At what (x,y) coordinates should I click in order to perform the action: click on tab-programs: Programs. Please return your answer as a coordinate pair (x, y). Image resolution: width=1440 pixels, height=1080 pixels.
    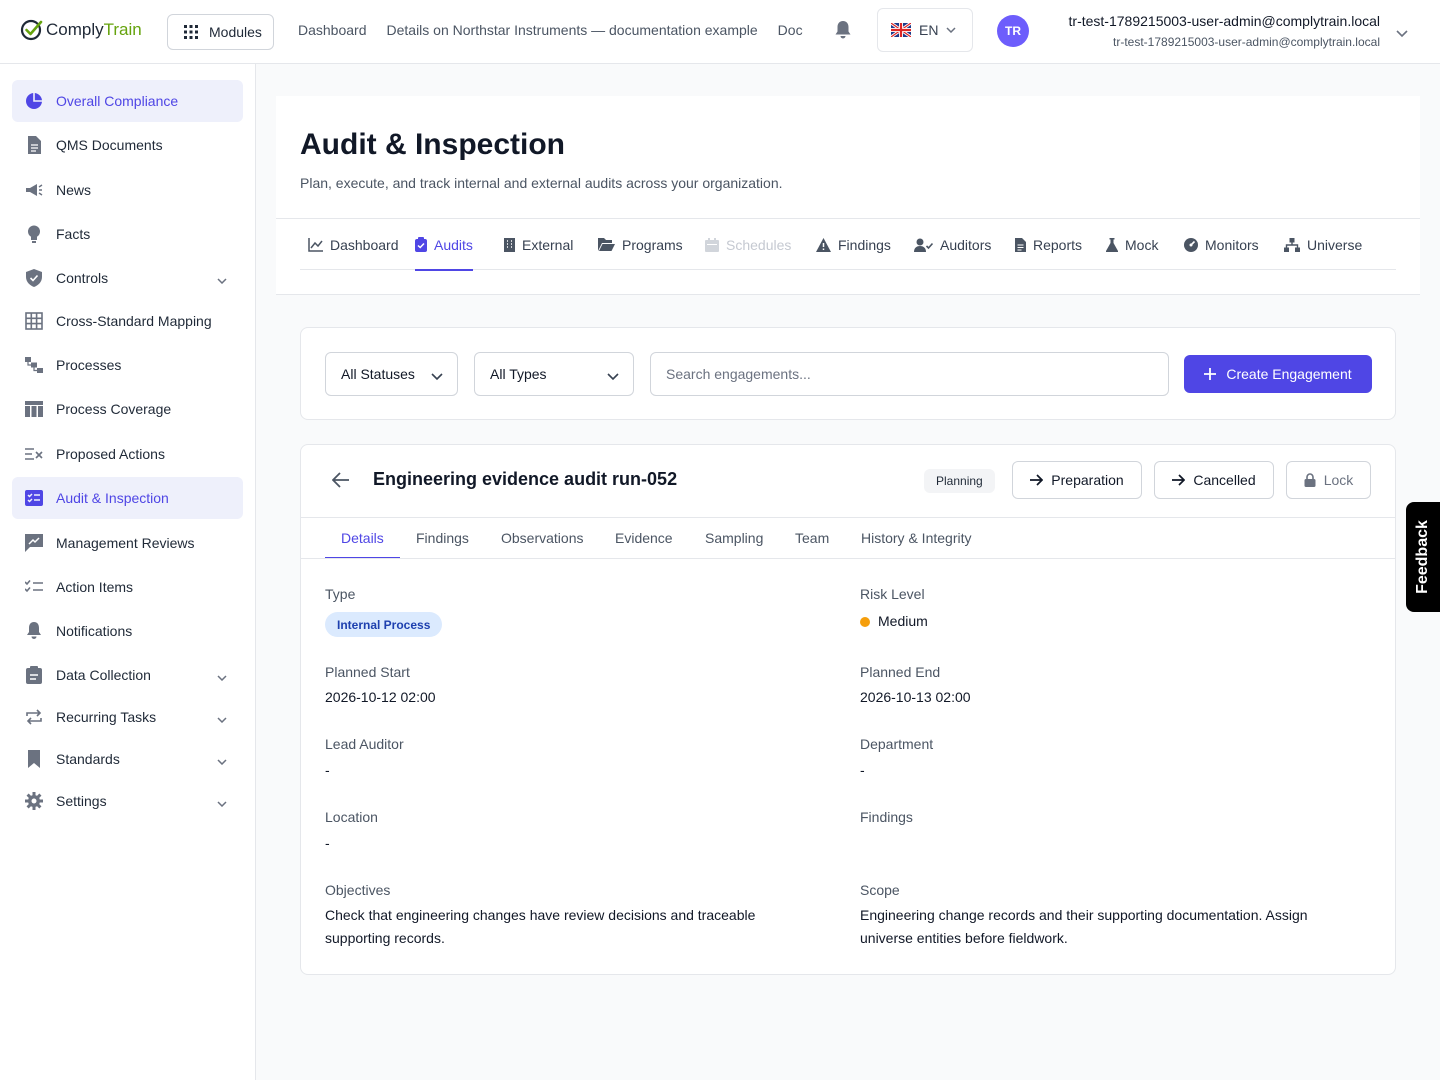
    Looking at the image, I should click on (640, 244).